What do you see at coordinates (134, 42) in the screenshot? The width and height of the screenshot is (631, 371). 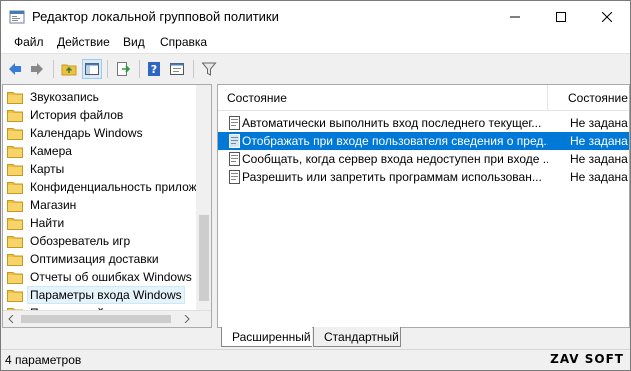 I see `menu-view: Вид` at bounding box center [134, 42].